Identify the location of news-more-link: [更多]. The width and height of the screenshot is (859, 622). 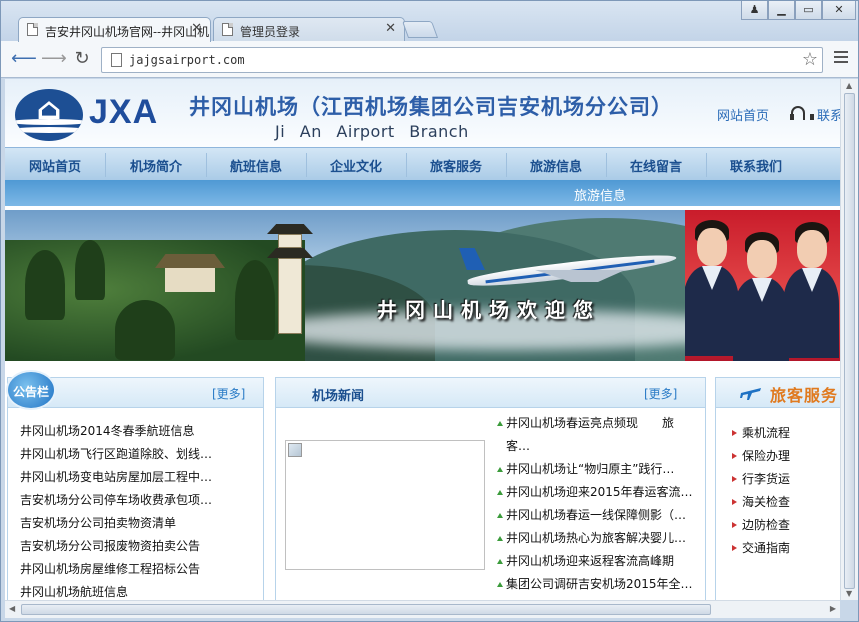
(660, 393).